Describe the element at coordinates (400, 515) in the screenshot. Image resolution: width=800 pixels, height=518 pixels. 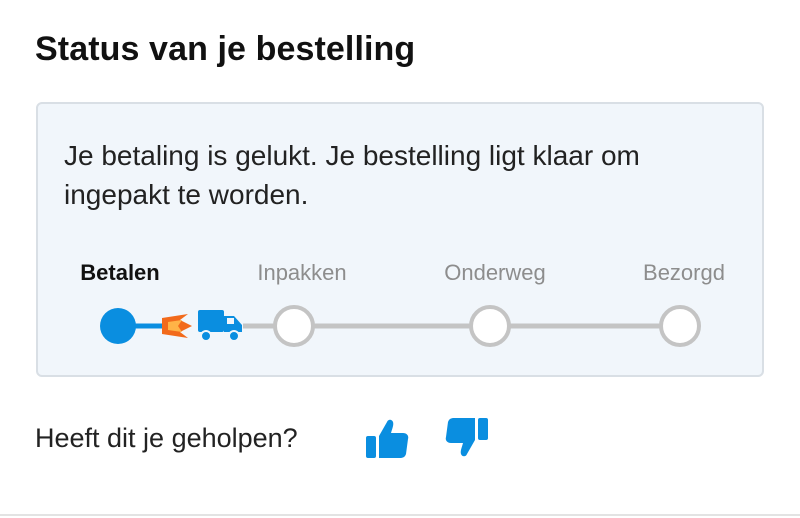
I see `bottom-divider` at that location.